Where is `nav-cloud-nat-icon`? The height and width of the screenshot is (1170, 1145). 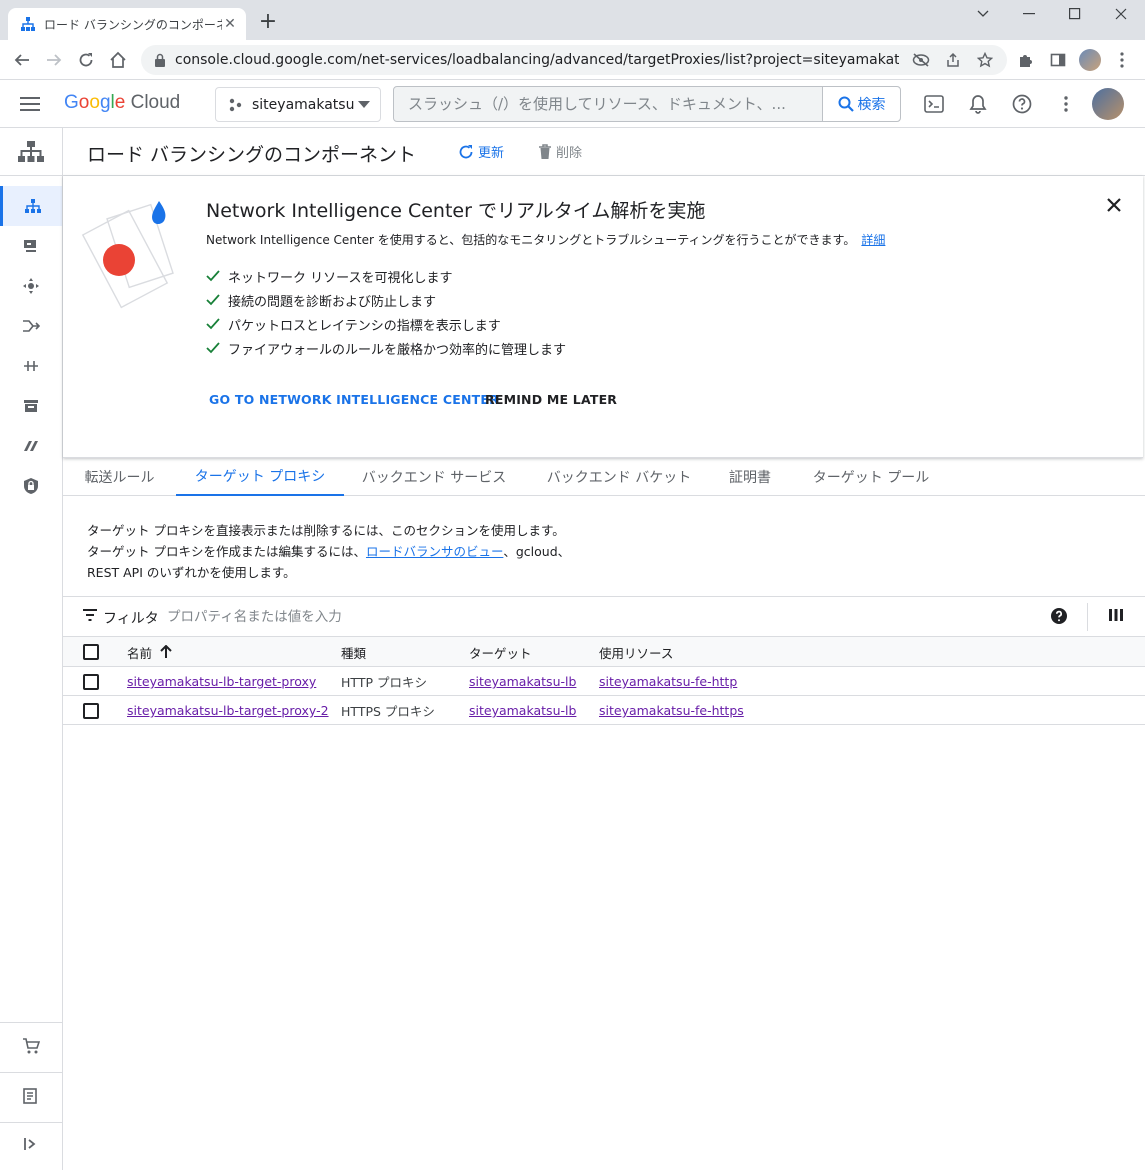 nav-cloud-nat-icon is located at coordinates (31, 326).